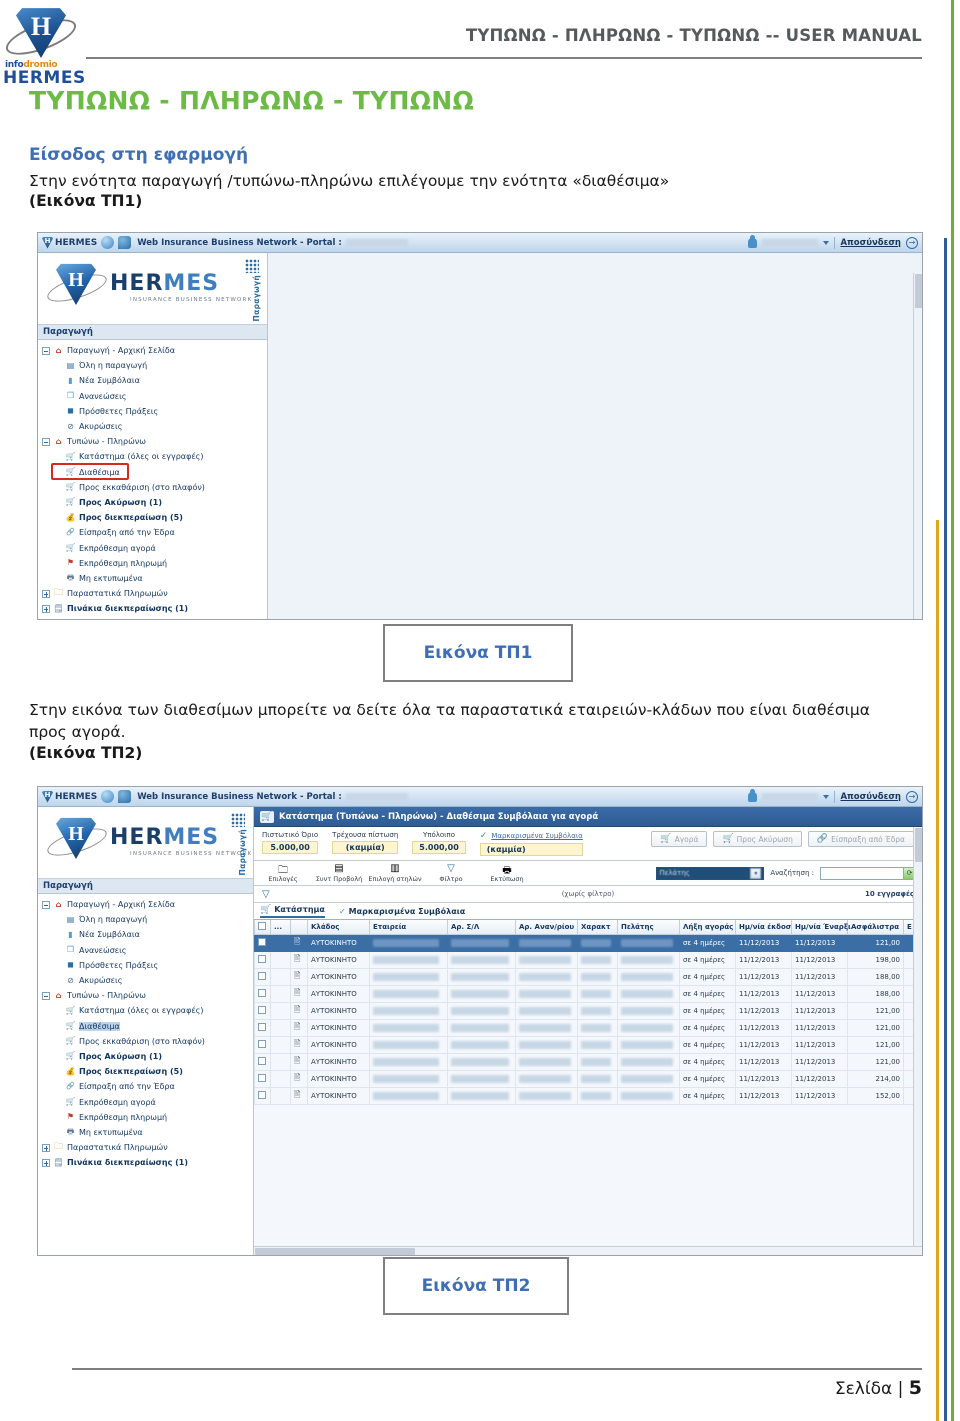 Image resolution: width=960 pixels, height=1421 pixels. Describe the element at coordinates (588, 1250) in the screenshot. I see `horizontal-scrollbar` at that location.